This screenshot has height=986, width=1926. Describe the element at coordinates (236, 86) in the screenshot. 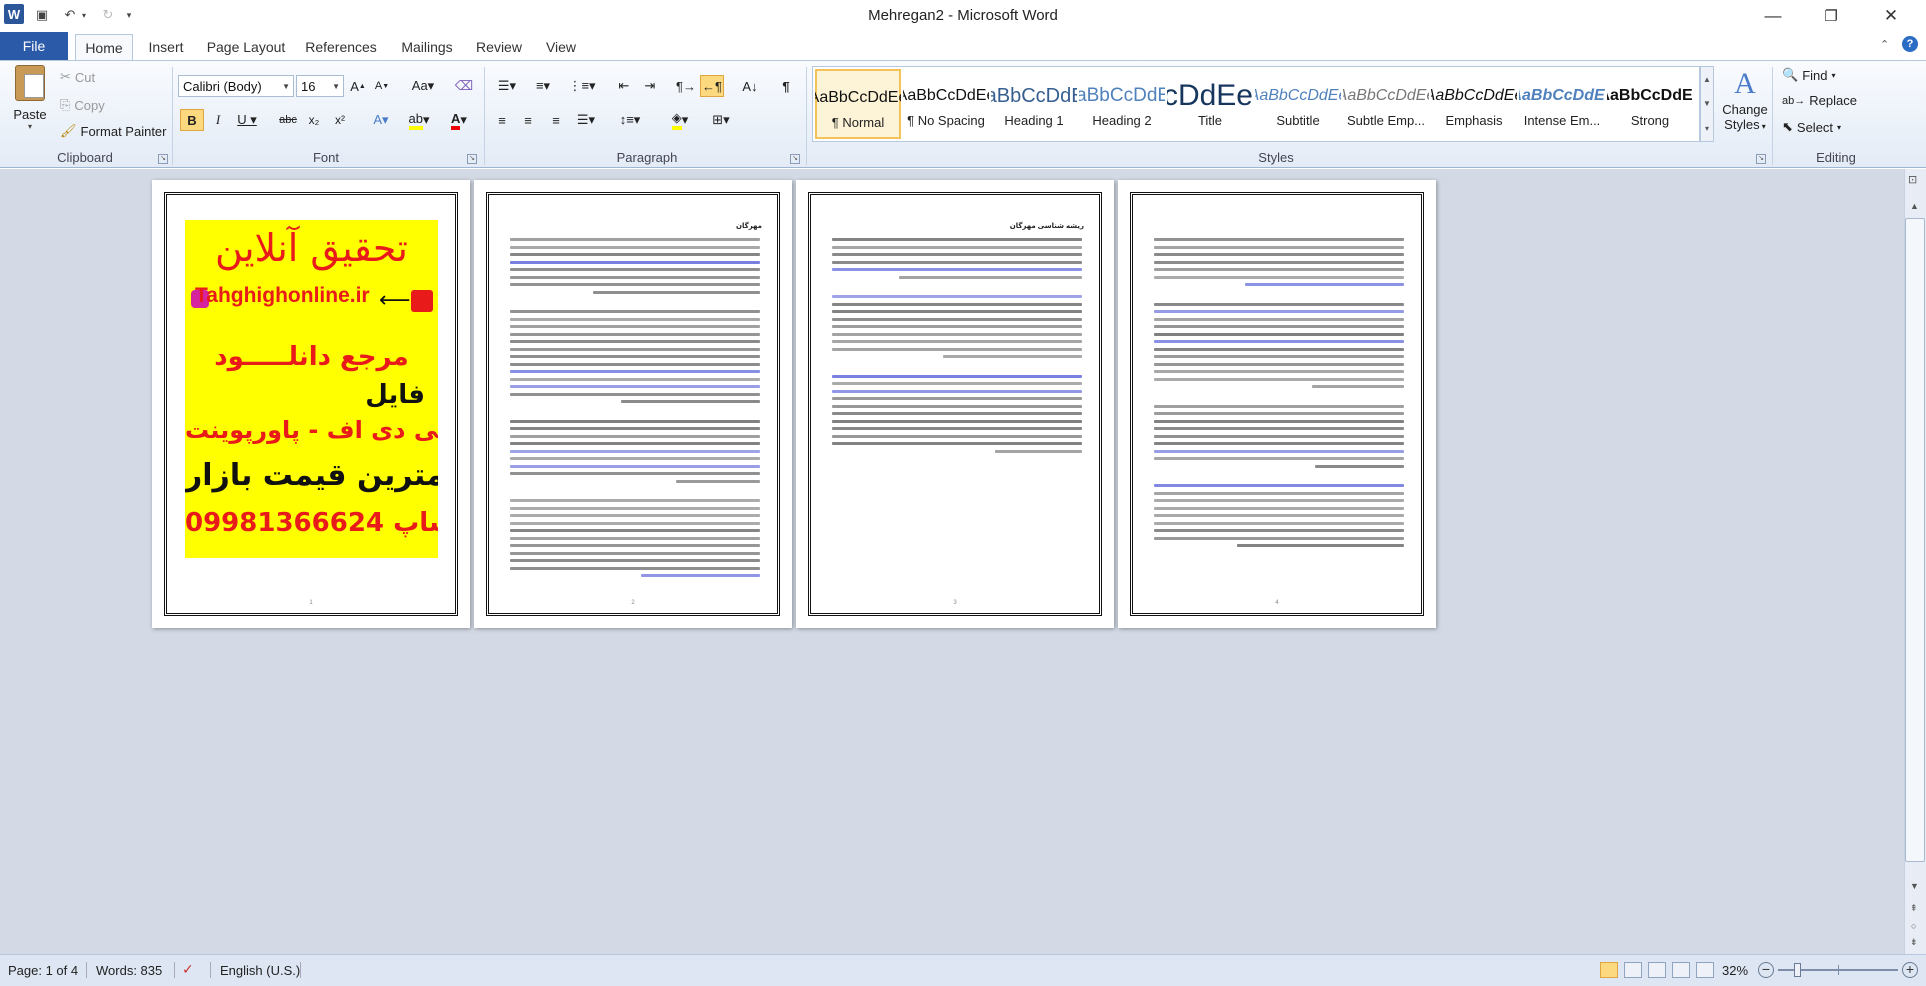

I see `font-name-combo: Calibri (Body) ▼` at that location.